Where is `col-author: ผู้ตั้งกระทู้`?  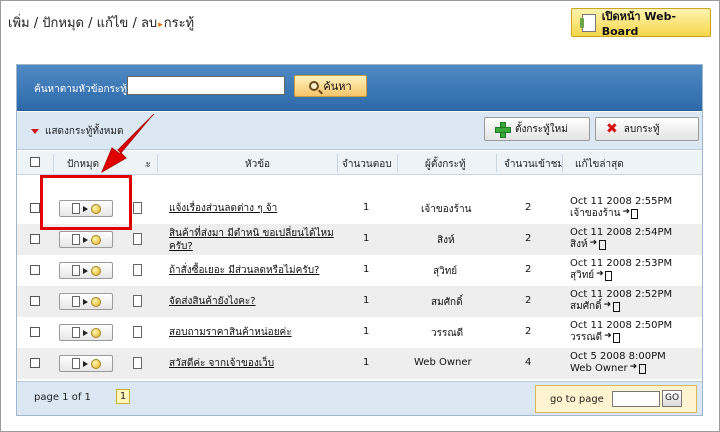
col-author: ผู้ตั้งกระทู้ is located at coordinates (445, 164).